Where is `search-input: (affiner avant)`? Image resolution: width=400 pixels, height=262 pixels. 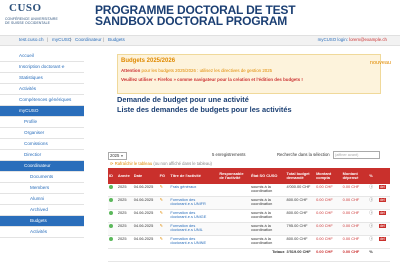 search-input: (affiner avant) is located at coordinates (356, 155).